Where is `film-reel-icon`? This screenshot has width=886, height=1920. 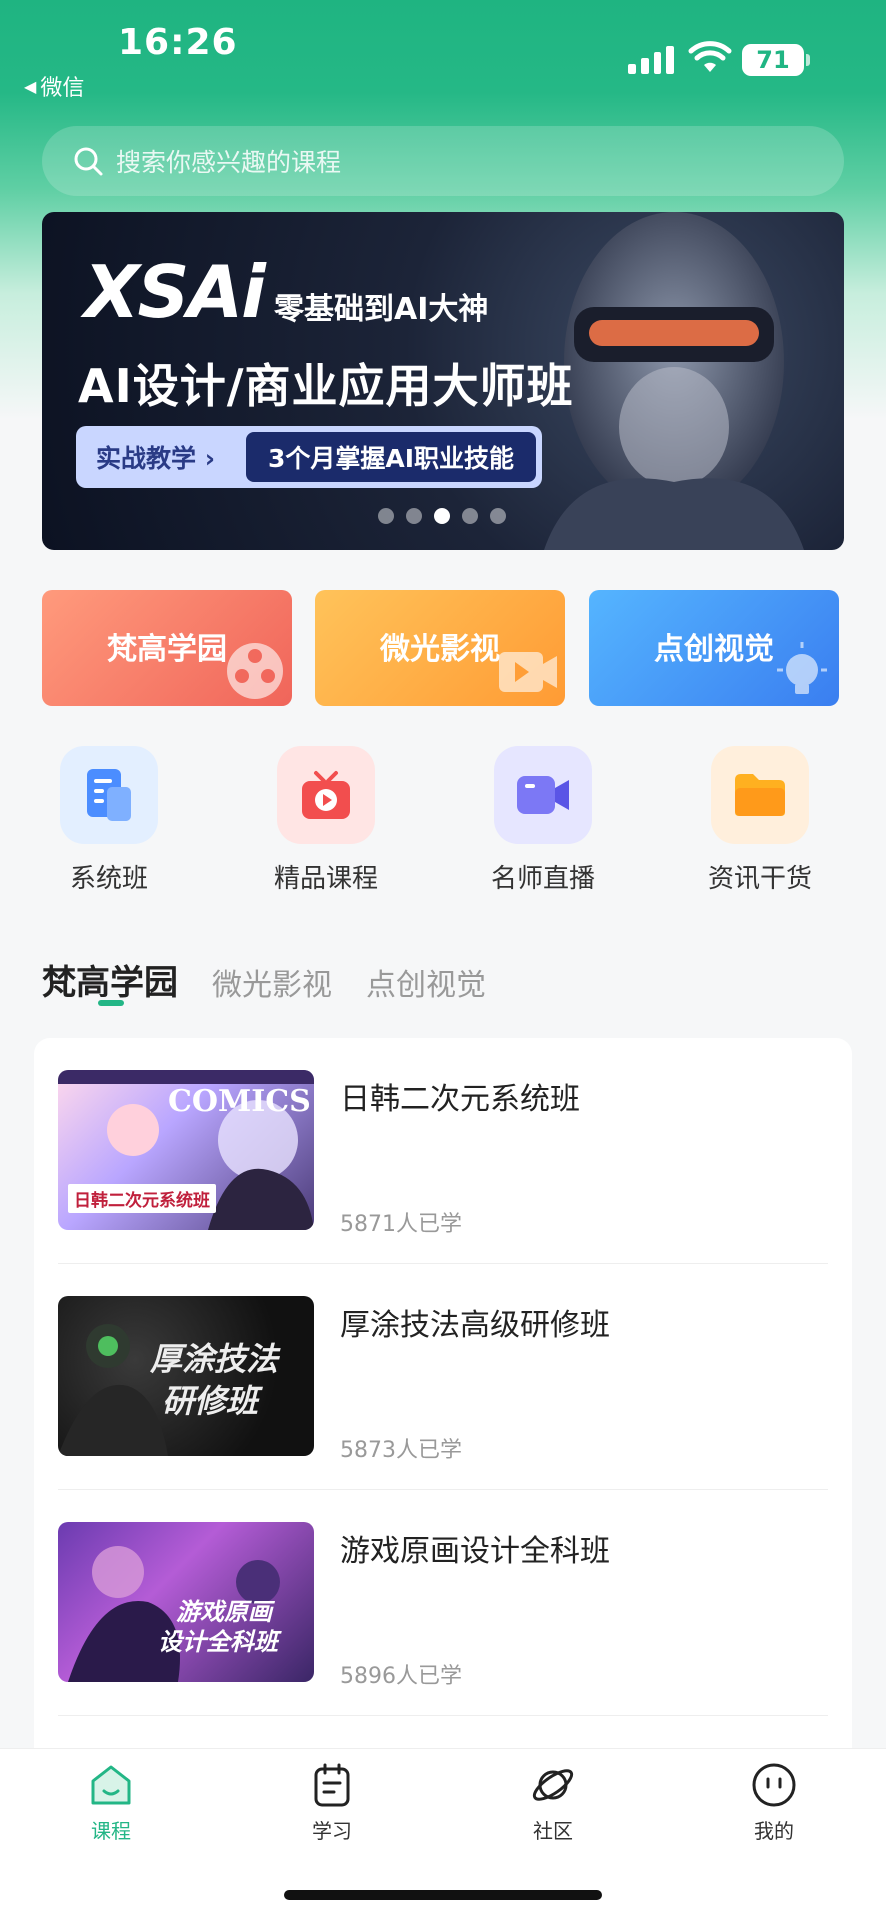 film-reel-icon is located at coordinates (255, 671).